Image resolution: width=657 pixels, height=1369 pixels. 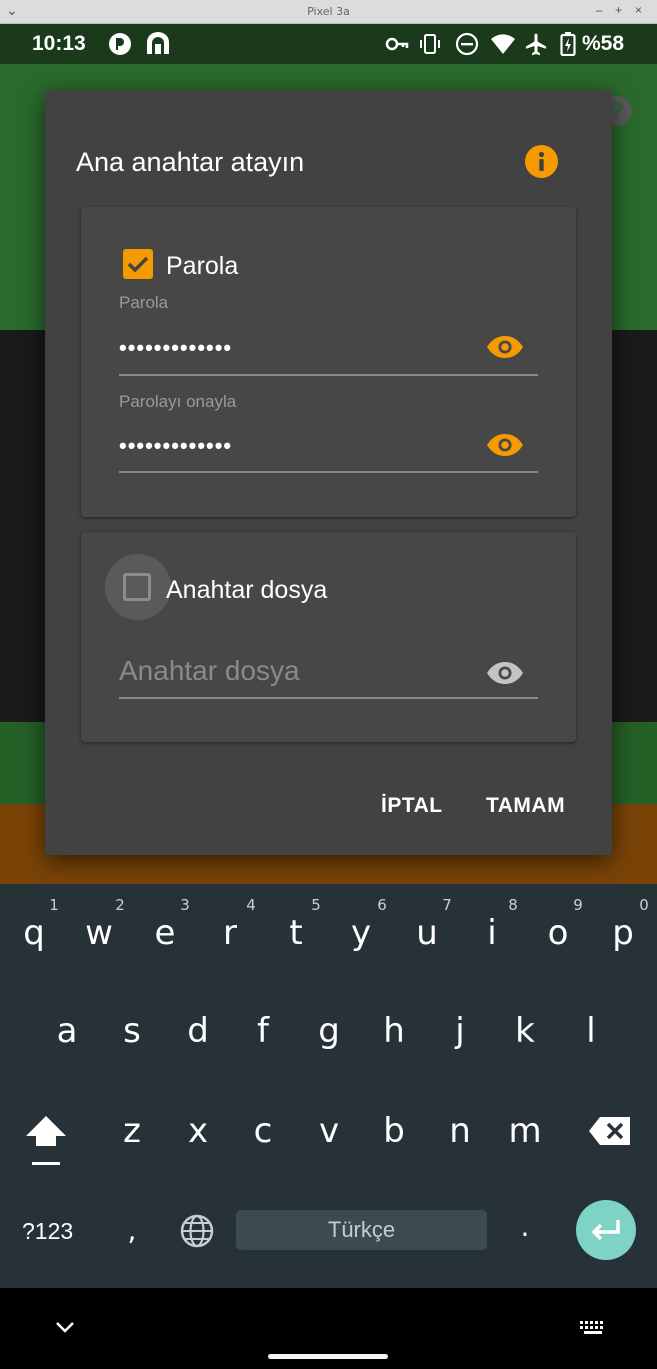 I want to click on close-button: ×, so click(x=638, y=10).